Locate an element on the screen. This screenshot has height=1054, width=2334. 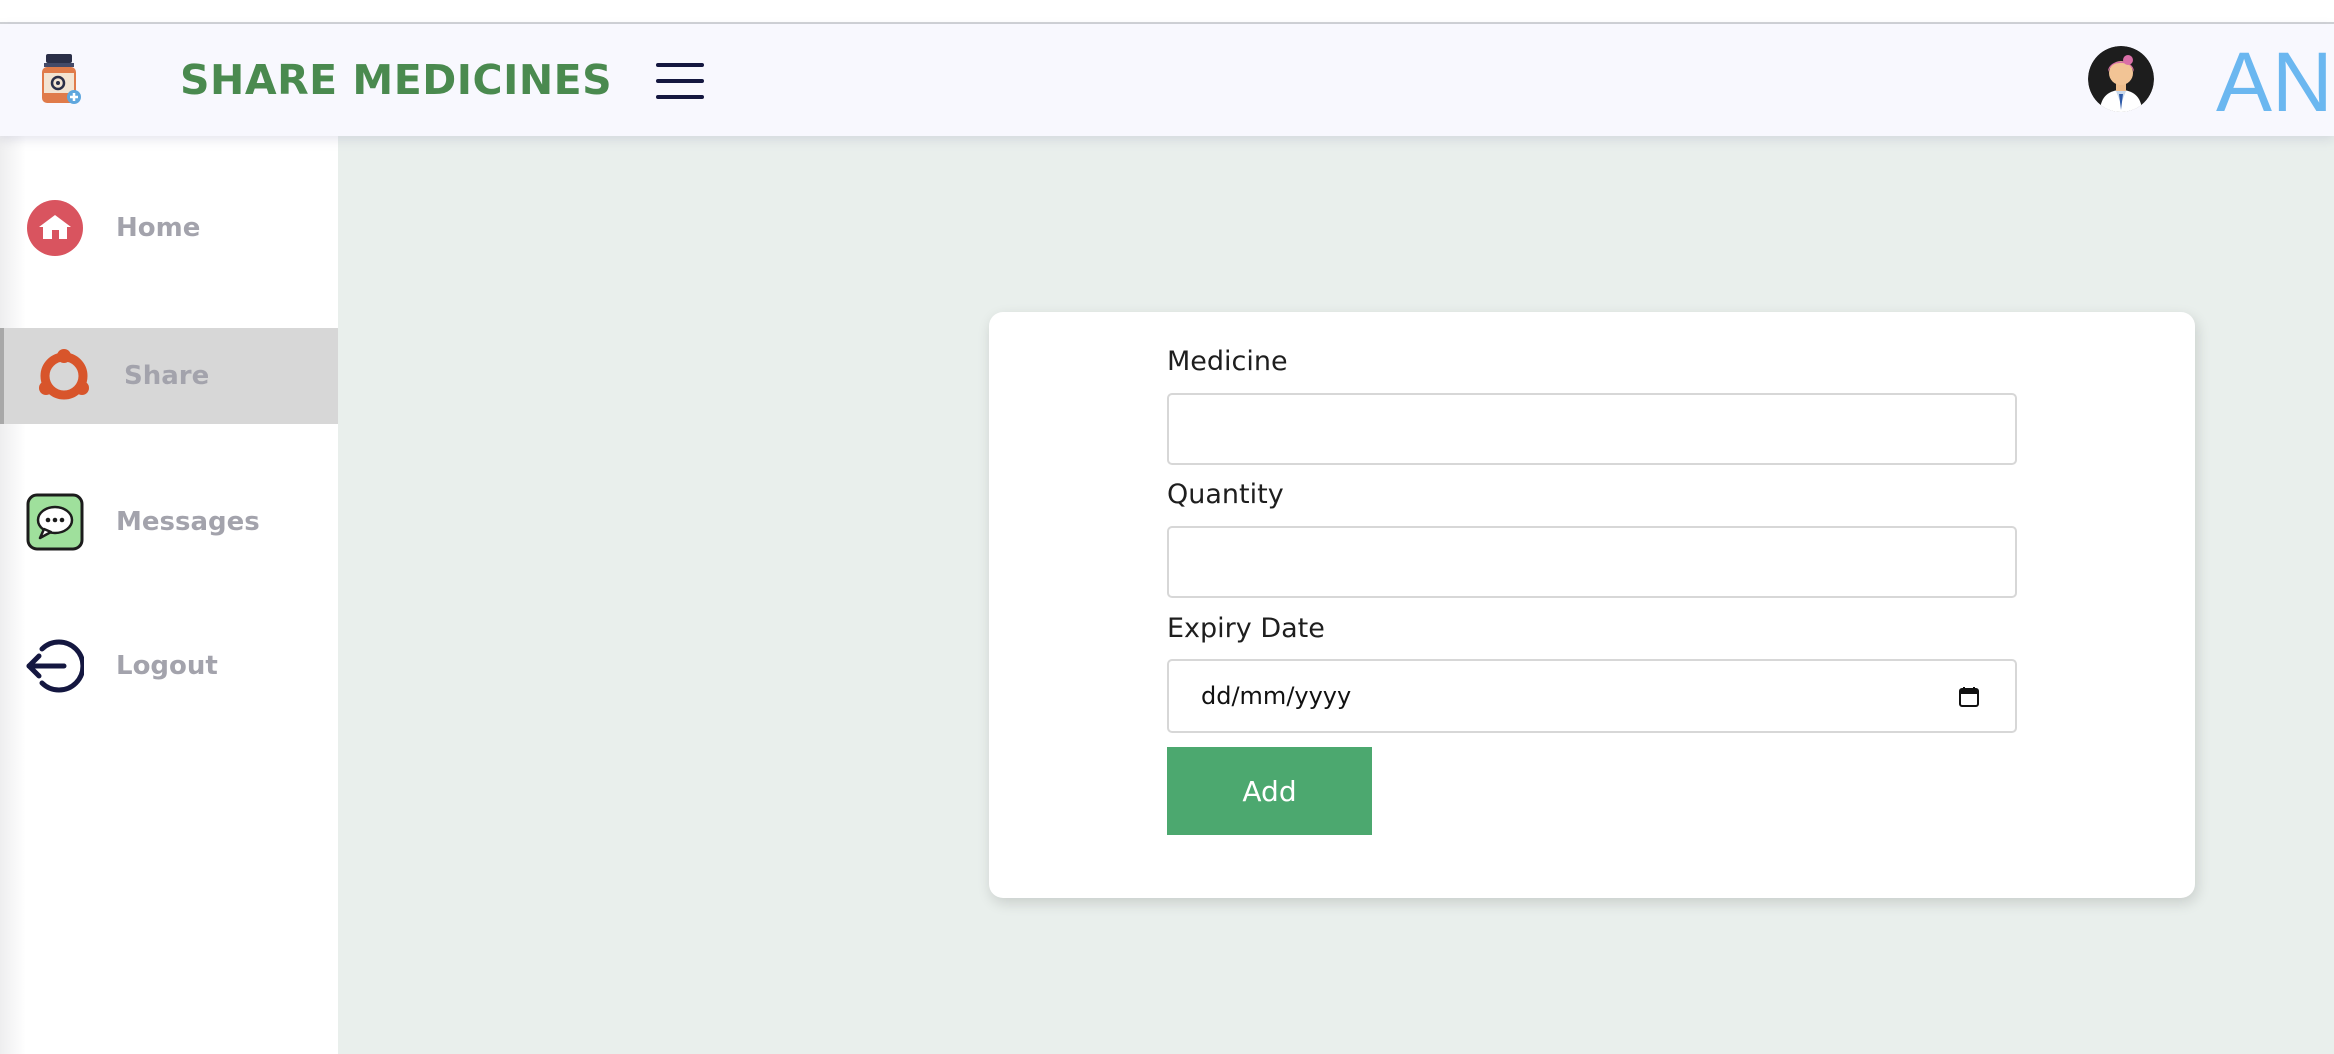
expiry-date-label: Expiry Date is located at coordinates (1246, 628).